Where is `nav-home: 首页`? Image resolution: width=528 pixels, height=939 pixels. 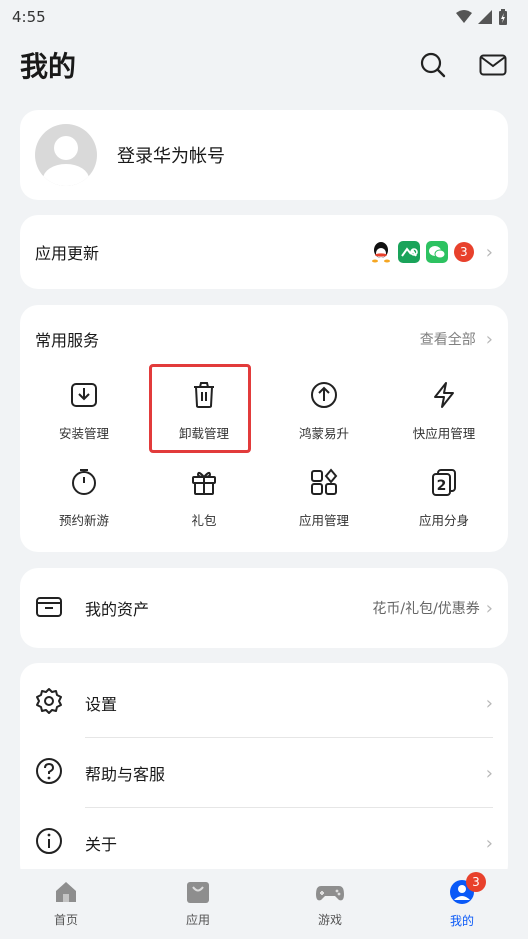 nav-home: 首页 is located at coordinates (66, 904).